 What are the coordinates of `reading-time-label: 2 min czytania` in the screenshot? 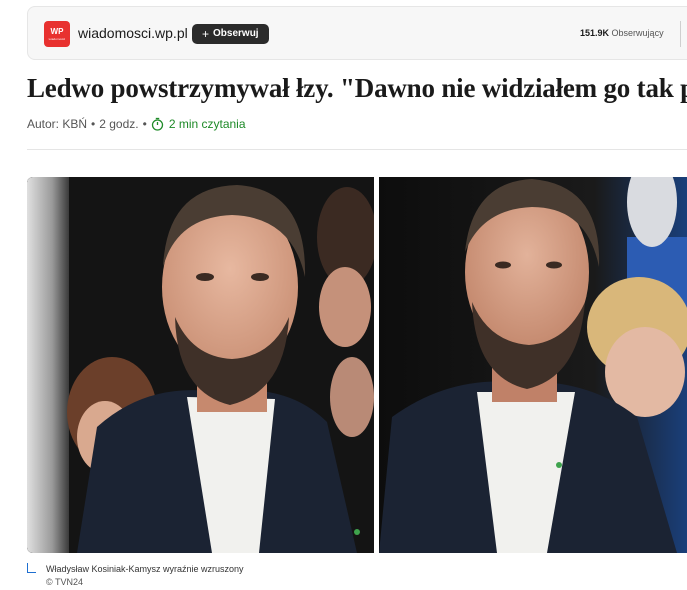 It's located at (207, 124).